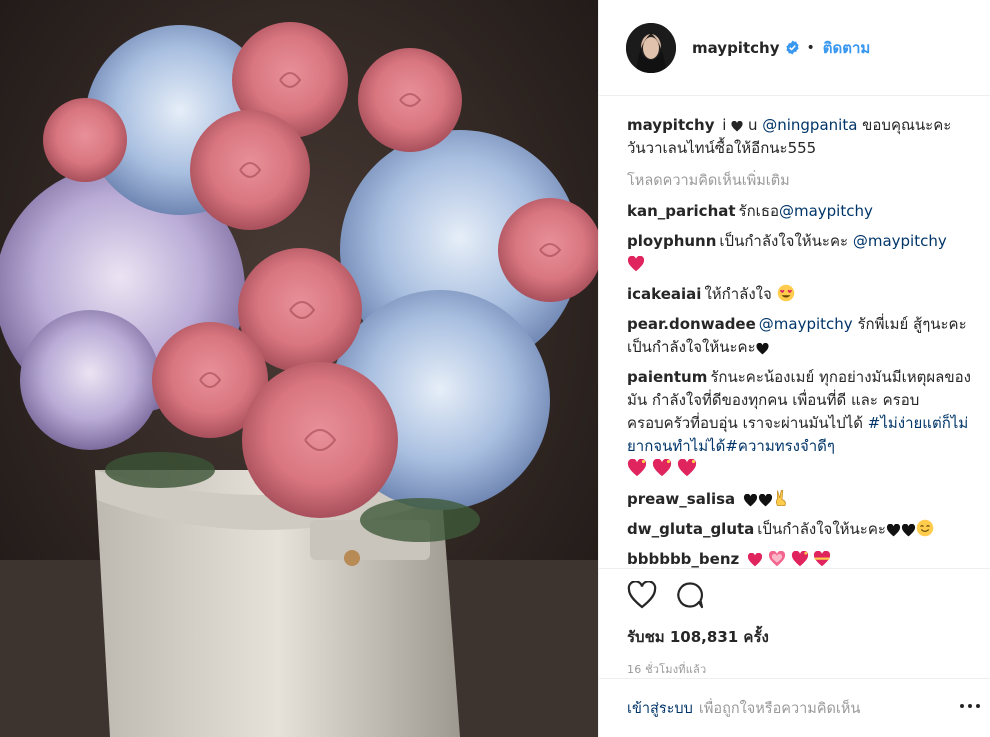 This screenshot has height=737, width=990. I want to click on header-username: maypitchy, so click(735, 48).